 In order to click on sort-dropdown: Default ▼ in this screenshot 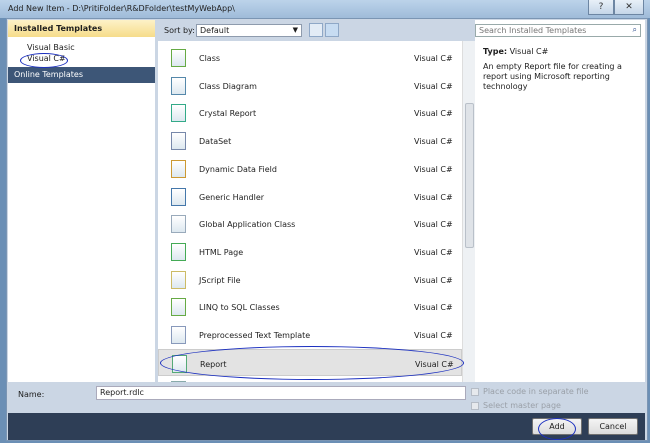, I will do `click(249, 30)`.